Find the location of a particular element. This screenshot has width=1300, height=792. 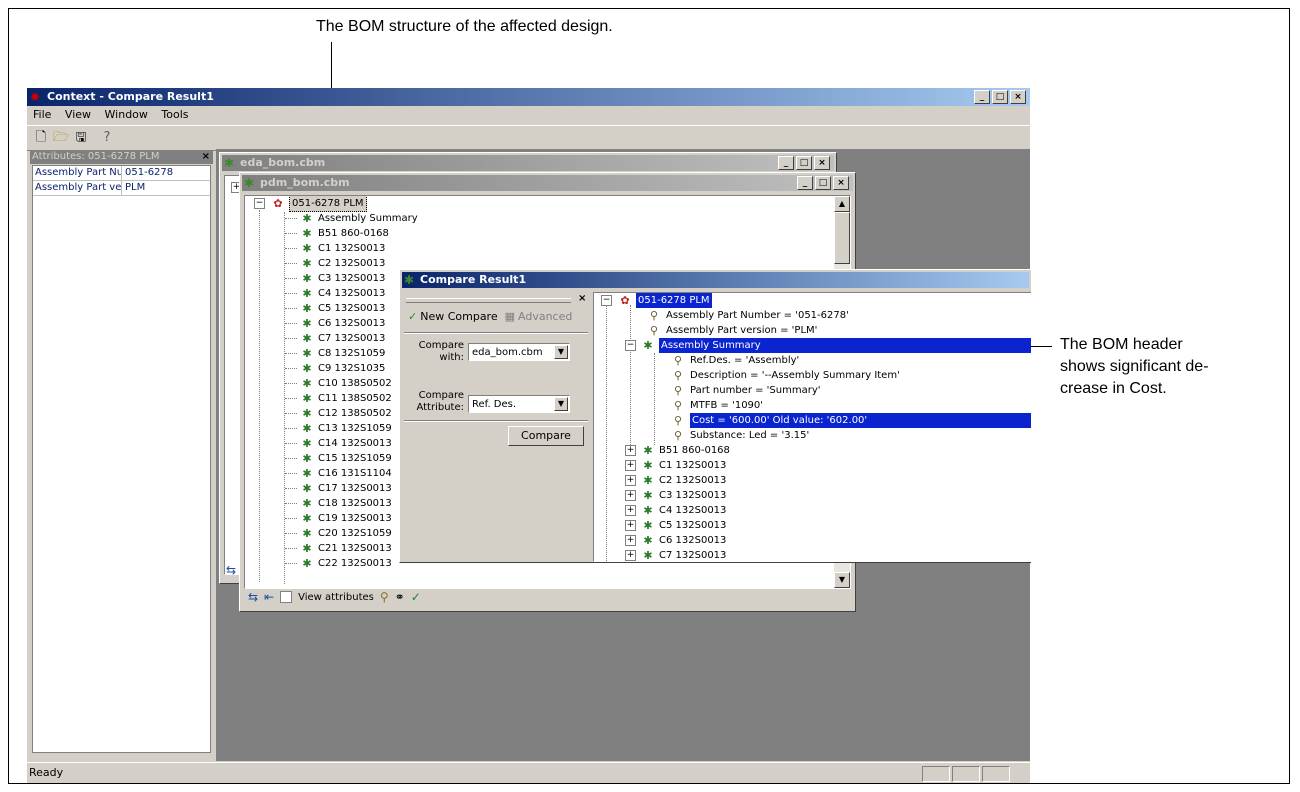

tree-attribute-row: ⚲ Substance: Led = '3.15' is located at coordinates (739, 435).